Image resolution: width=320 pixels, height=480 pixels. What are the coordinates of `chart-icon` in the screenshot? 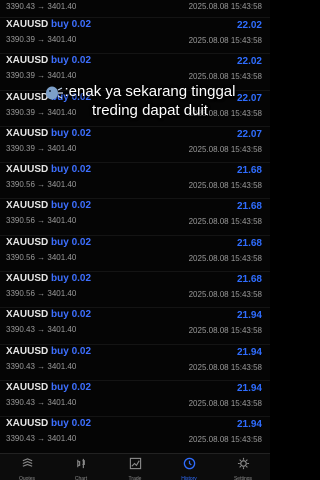 It's located at (81, 466).